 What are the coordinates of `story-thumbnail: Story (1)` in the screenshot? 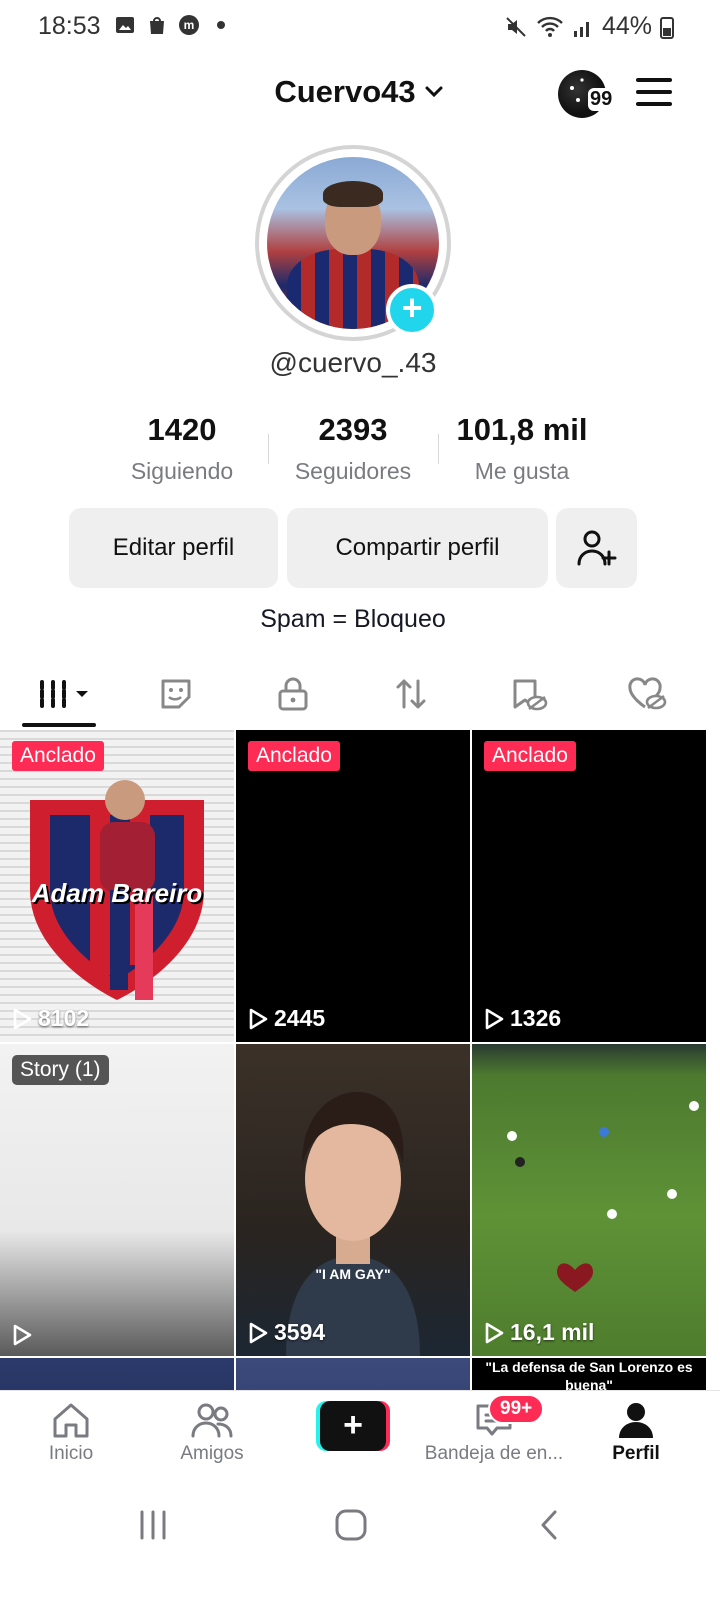 It's located at (117, 1200).